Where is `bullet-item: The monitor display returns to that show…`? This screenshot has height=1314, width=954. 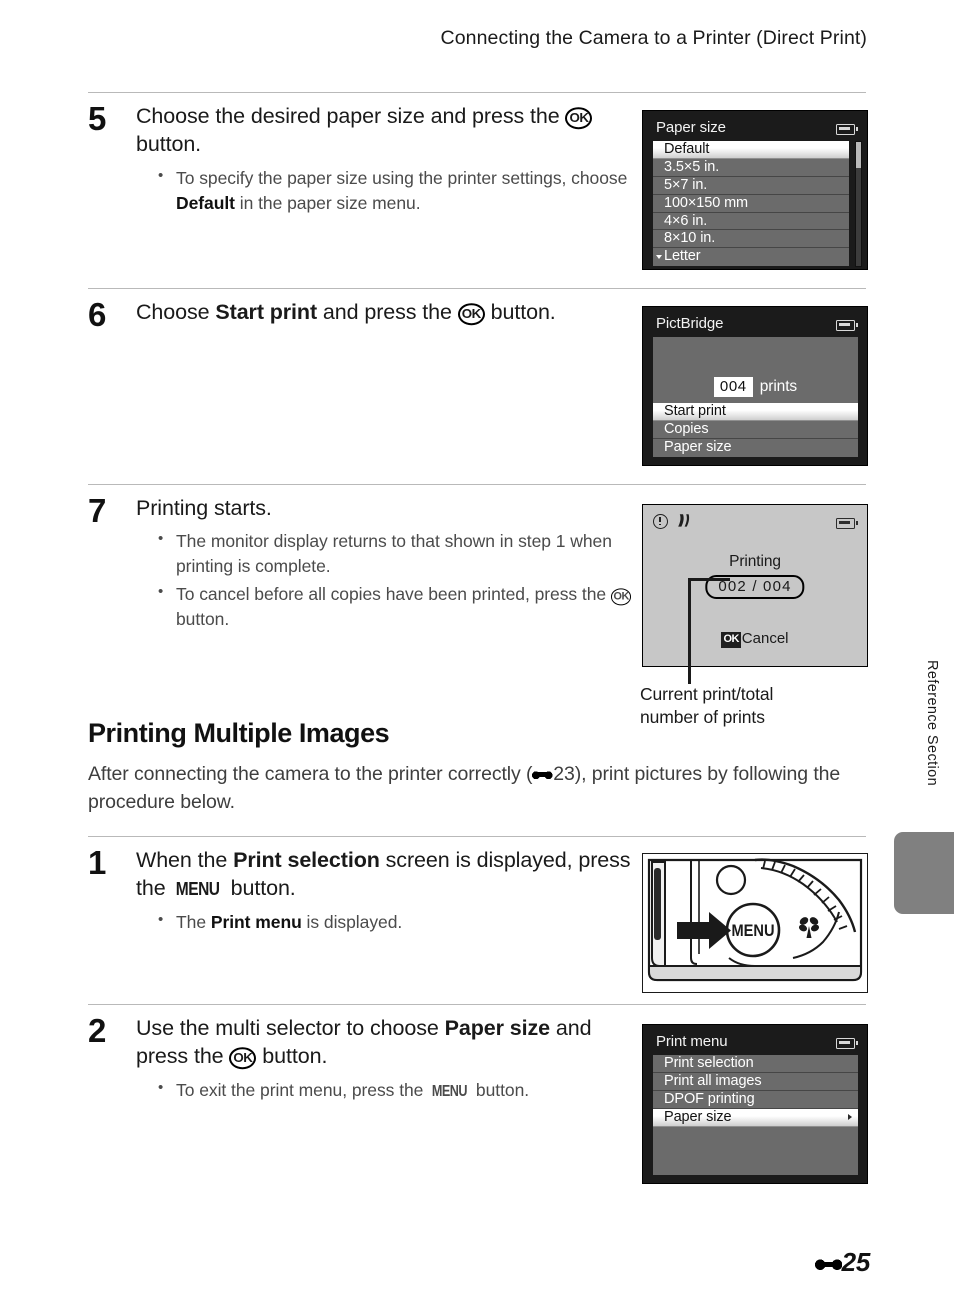 bullet-item: The monitor display returns to that show… is located at coordinates (393, 553).